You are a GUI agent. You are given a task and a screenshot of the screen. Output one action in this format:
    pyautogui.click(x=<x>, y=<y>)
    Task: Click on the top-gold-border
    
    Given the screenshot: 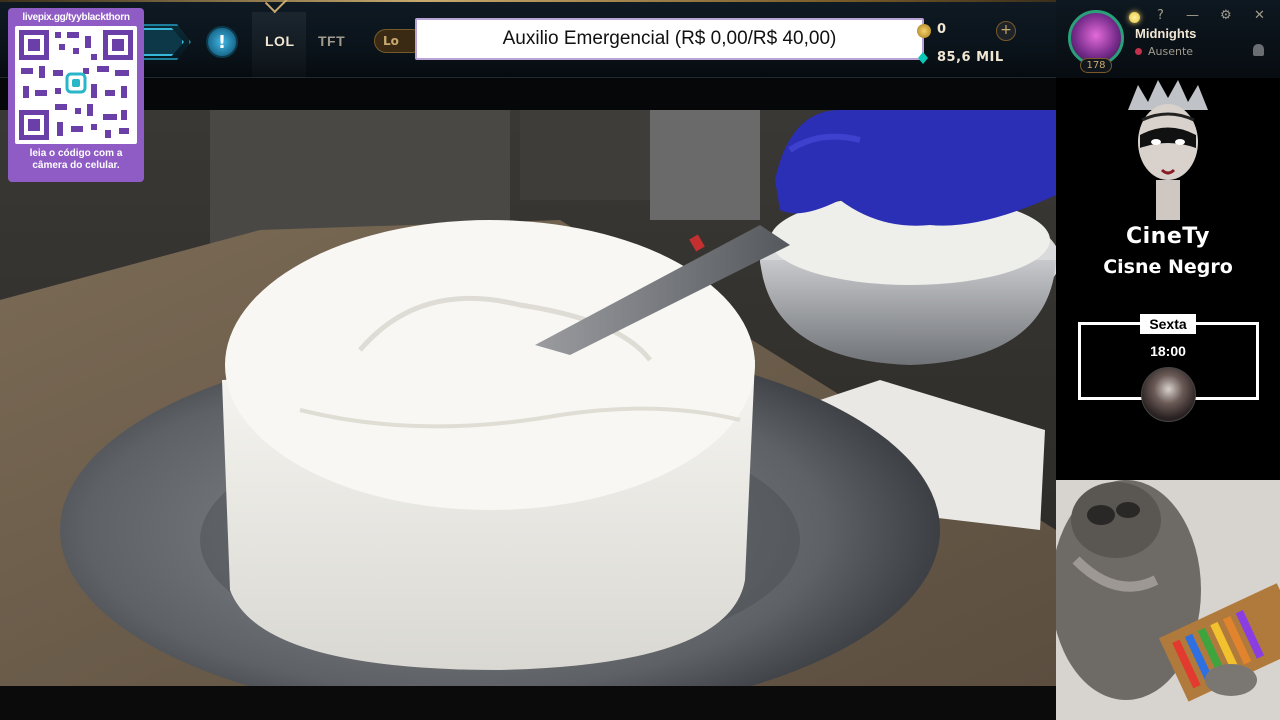 What is the action you would take?
    pyautogui.click(x=528, y=1)
    